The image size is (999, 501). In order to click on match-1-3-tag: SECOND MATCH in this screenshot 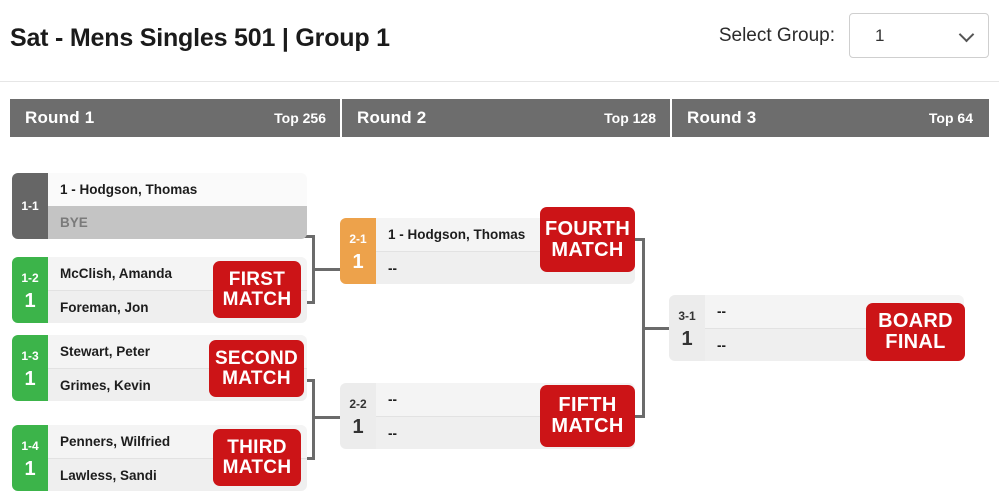, I will do `click(256, 368)`.